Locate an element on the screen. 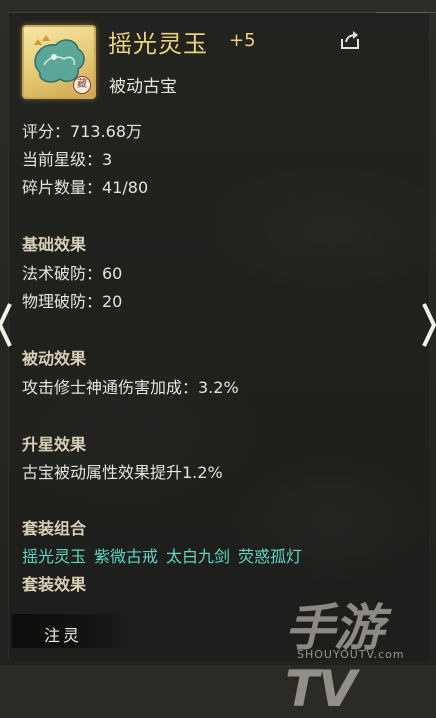 The height and width of the screenshot is (718, 436). stat-score: 评分：713.68万 is located at coordinates (82, 130).